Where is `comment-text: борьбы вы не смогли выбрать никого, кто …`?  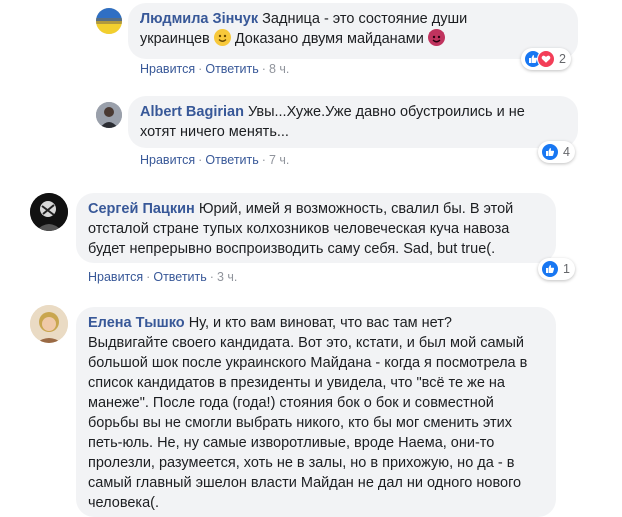 comment-text: борьбы вы не смогли выбрать никого, кто … is located at coordinates (300, 423).